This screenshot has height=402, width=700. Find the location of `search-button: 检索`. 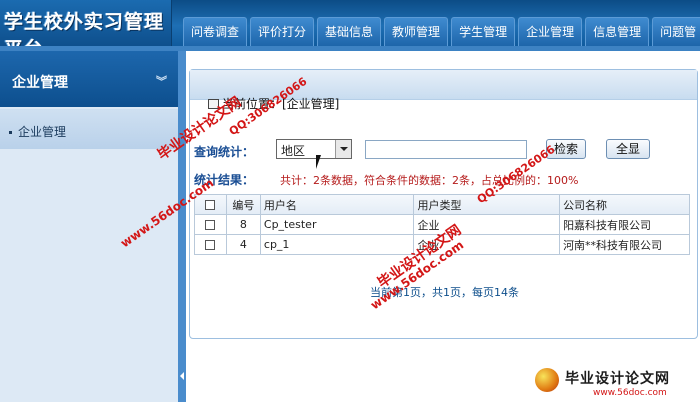

search-button: 检索 is located at coordinates (566, 149).